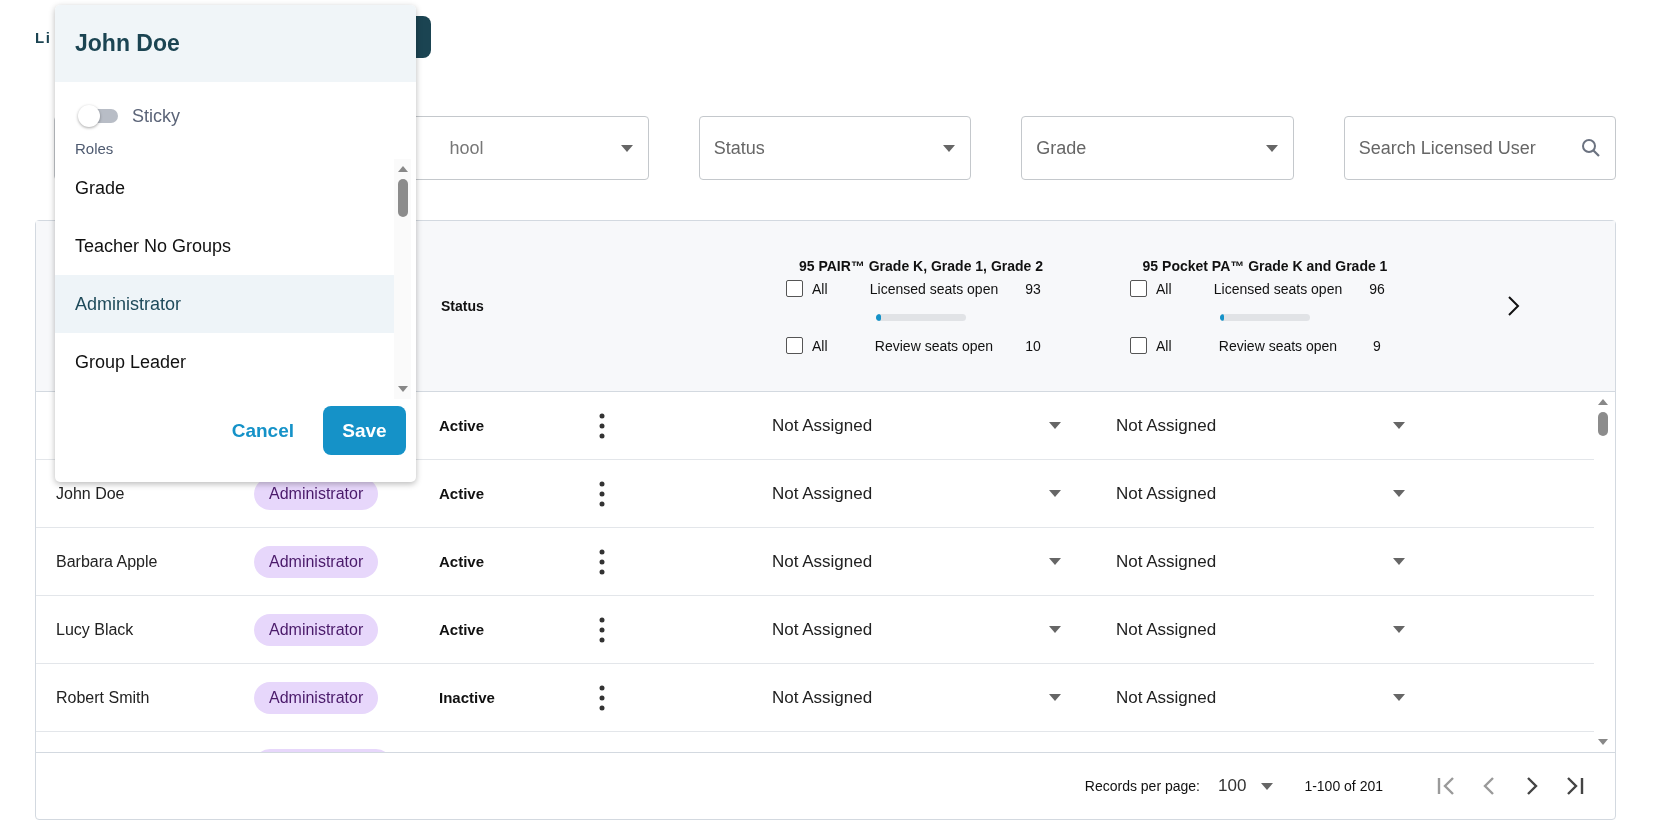  Describe the element at coordinates (466, 147) in the screenshot. I see `field-value: hool` at that location.